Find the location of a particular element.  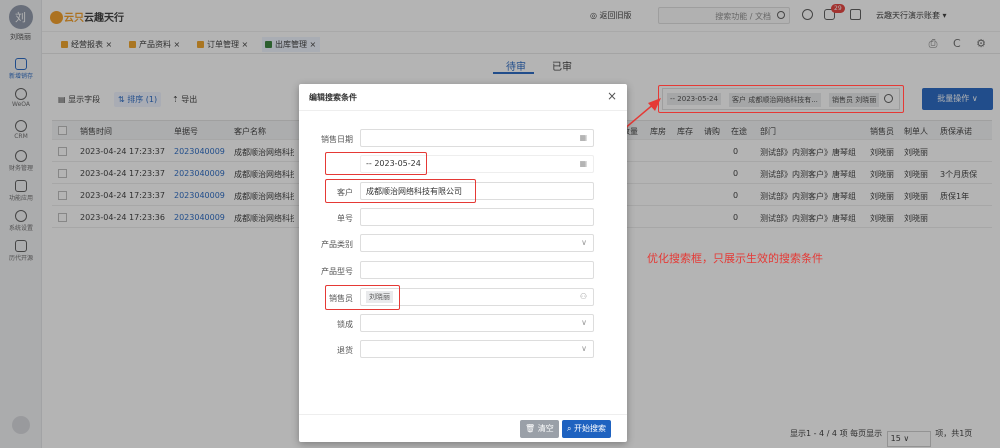

close-icon: × is located at coordinates (612, 96).